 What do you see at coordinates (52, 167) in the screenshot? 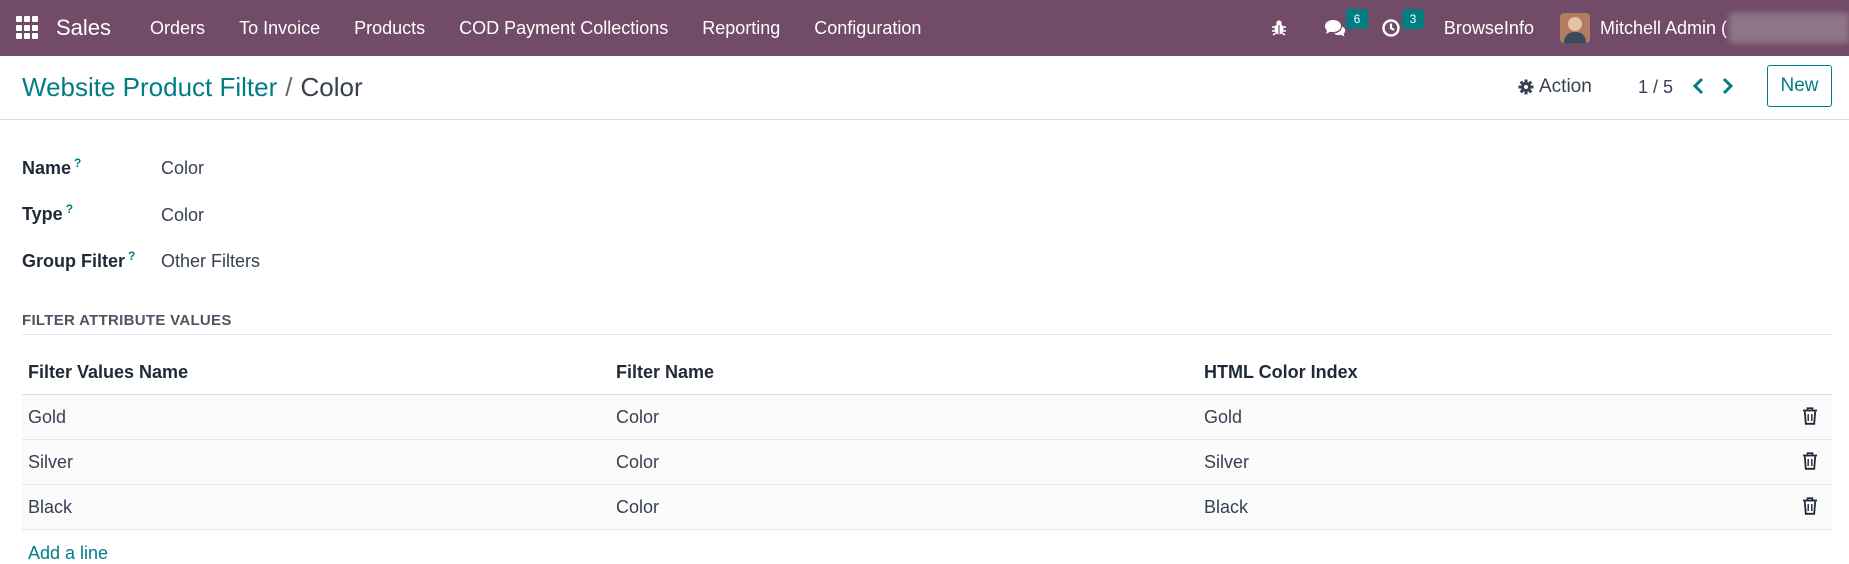
I see `name-label: Name?` at bounding box center [52, 167].